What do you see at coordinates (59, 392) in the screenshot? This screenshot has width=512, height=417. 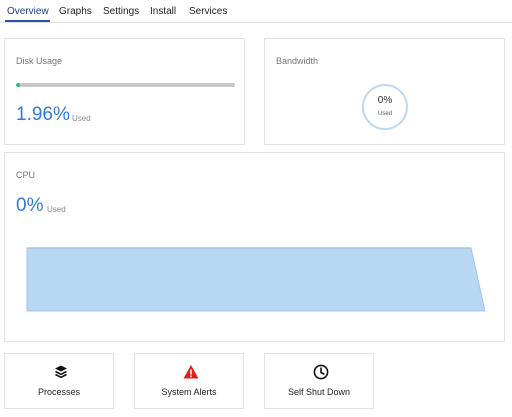 I see `processes-label: Processes` at bounding box center [59, 392].